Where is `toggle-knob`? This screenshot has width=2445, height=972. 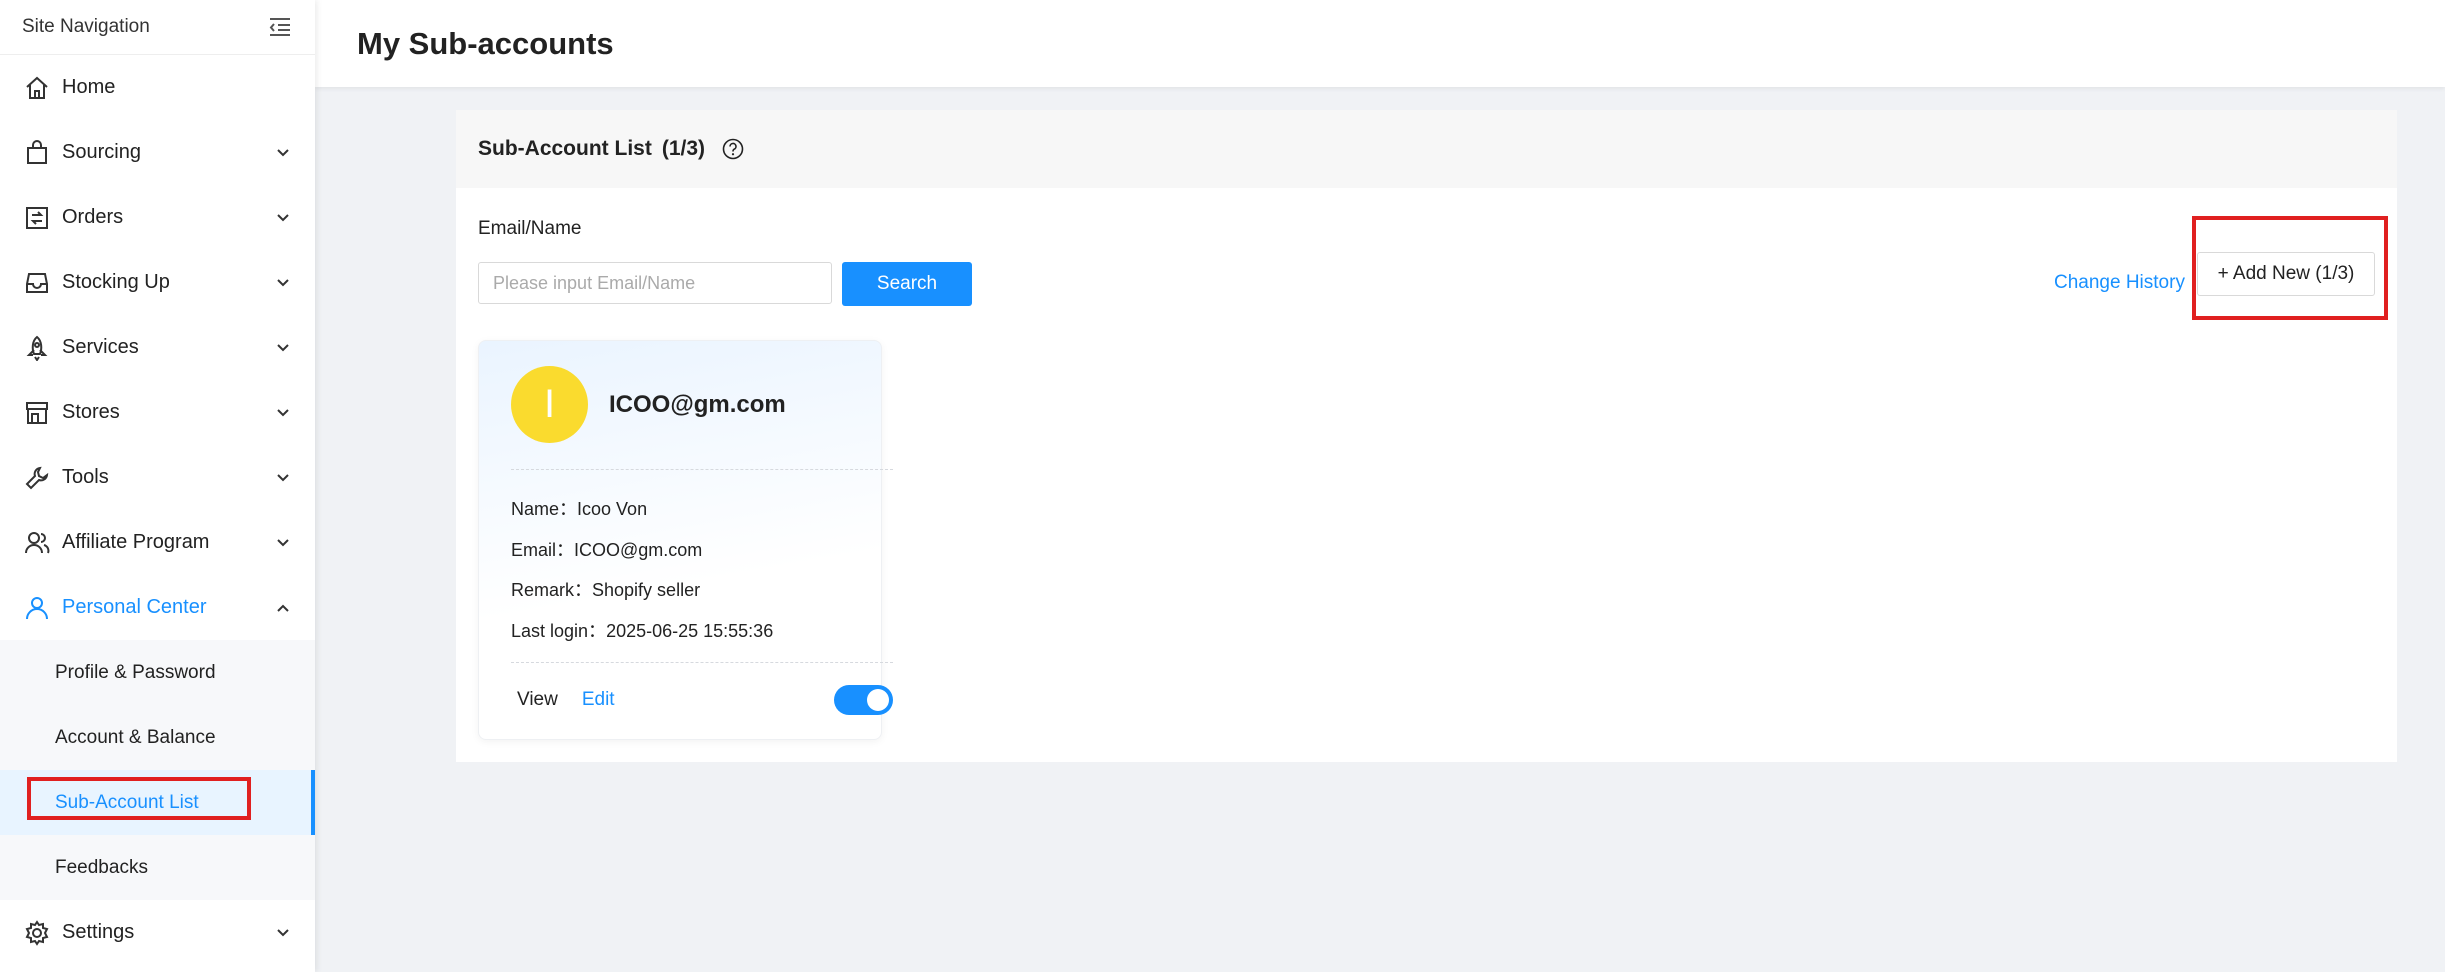
toggle-knob is located at coordinates (878, 700).